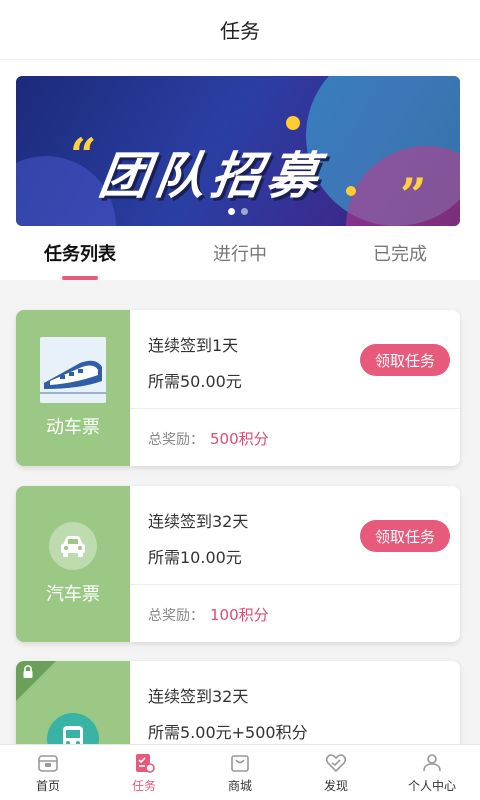 Image resolution: width=480 pixels, height=800 pixels. I want to click on reward-value: 100积分, so click(239, 615).